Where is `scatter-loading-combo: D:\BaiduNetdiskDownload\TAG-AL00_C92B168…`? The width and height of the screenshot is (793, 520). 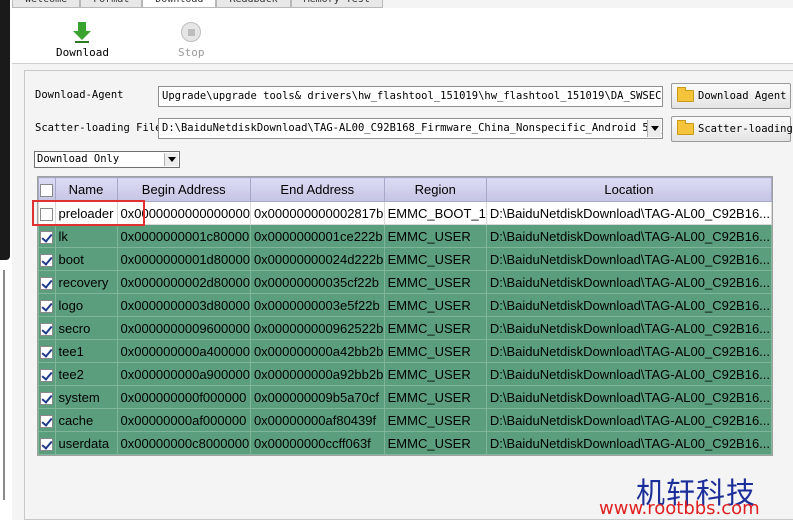 scatter-loading-combo: D:\BaiduNetdiskDownload\TAG-AL00_C92B168… is located at coordinates (410, 128).